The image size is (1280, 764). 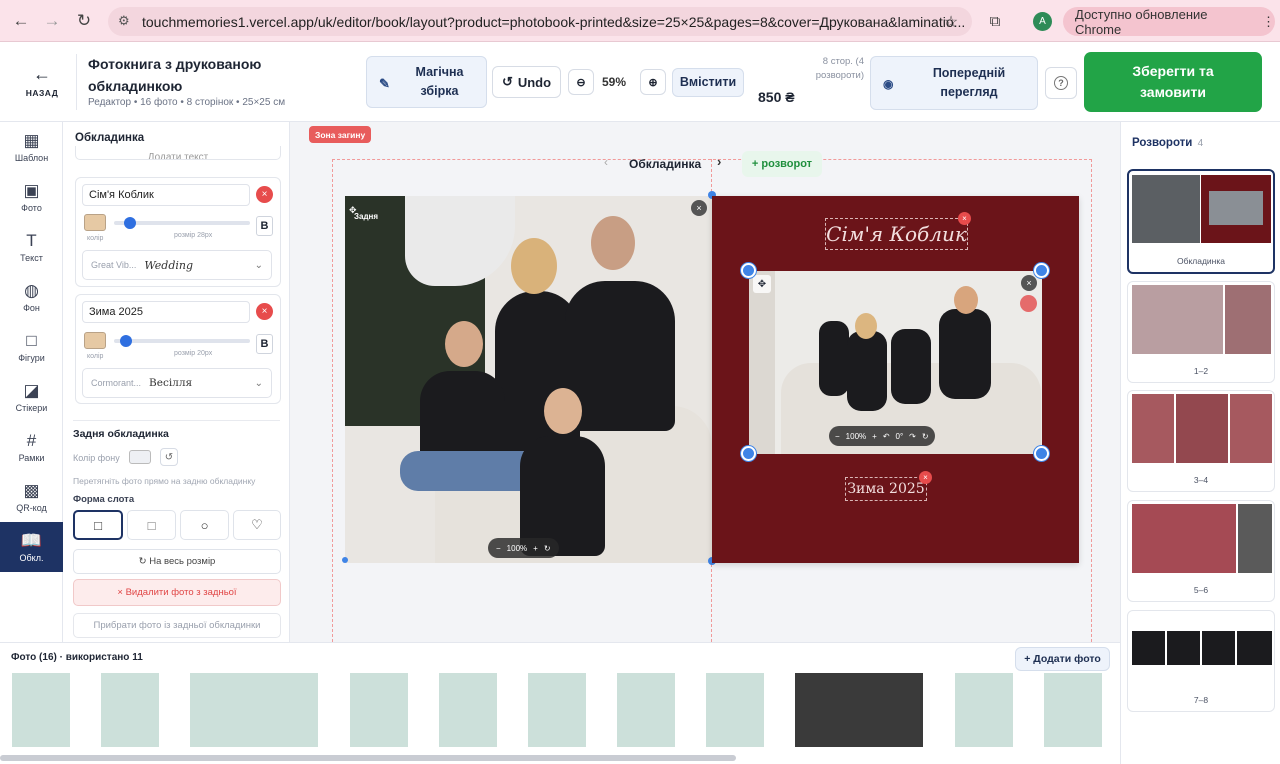 I want to click on rail-item-template: ▦ Шаблон, so click(x=31, y=147).